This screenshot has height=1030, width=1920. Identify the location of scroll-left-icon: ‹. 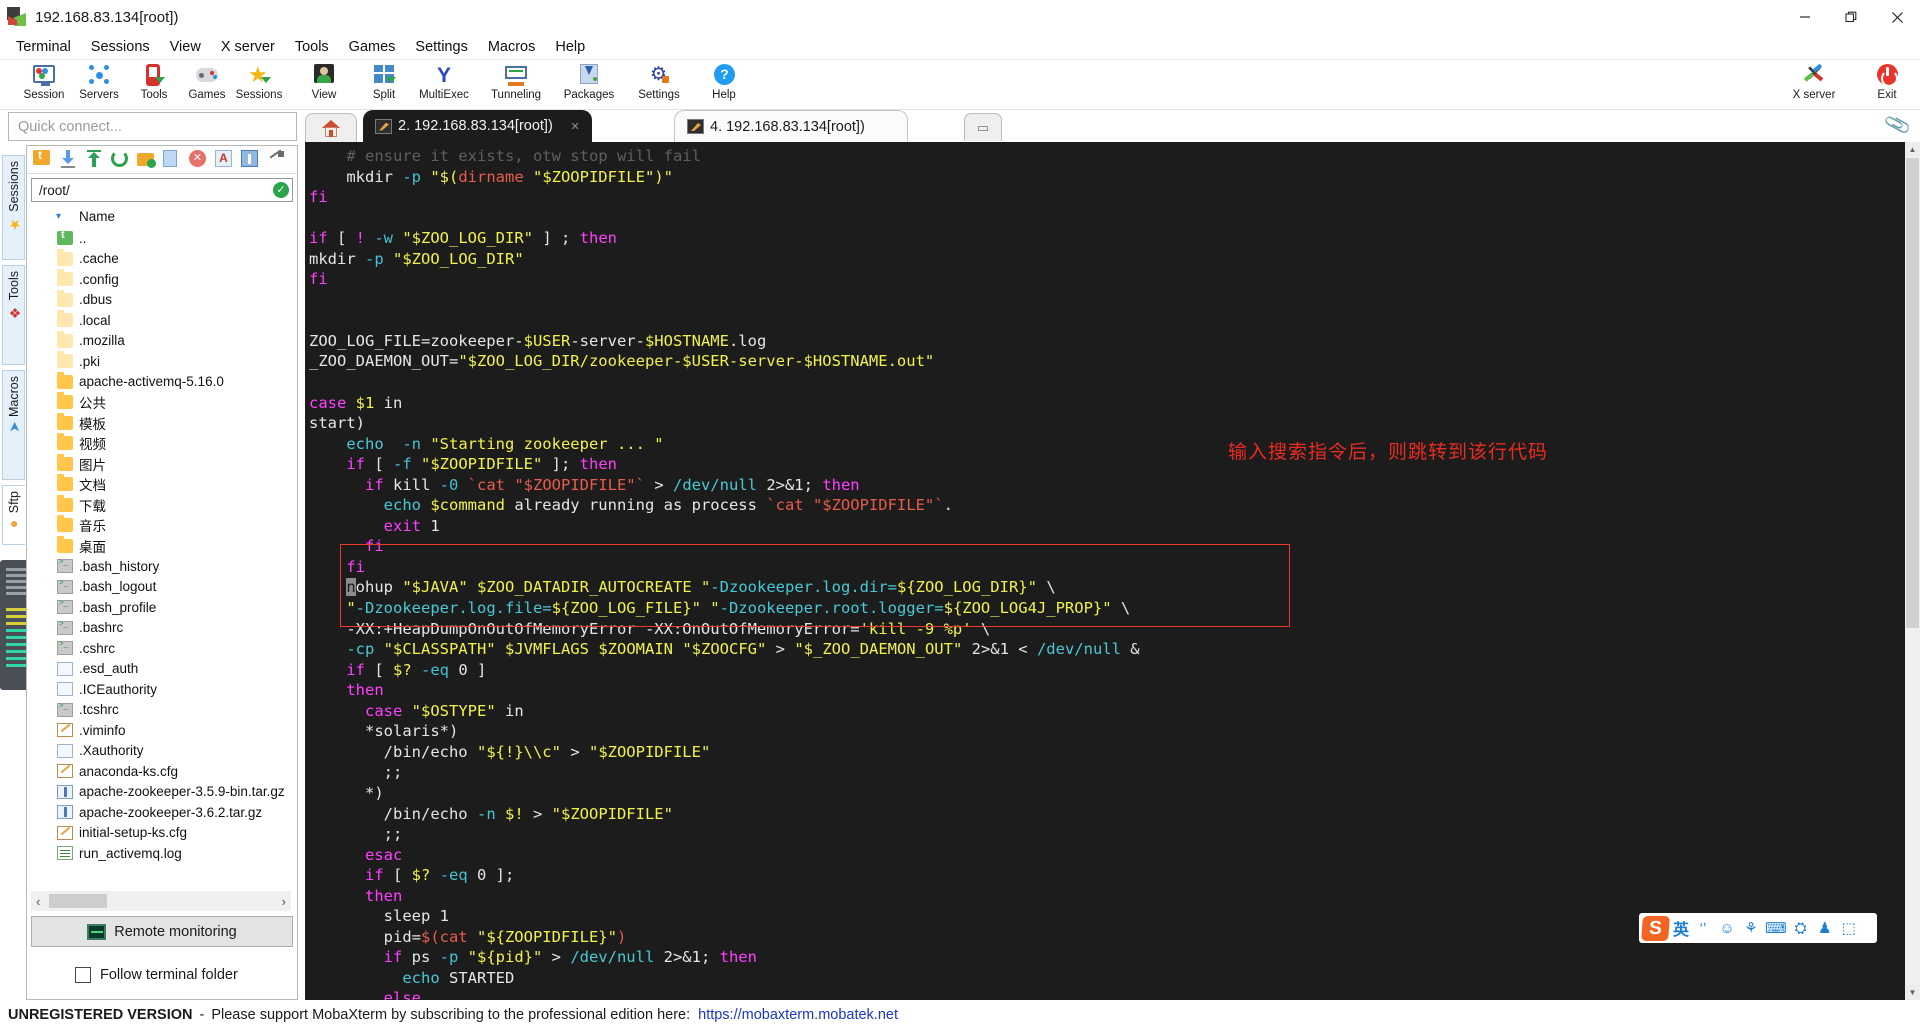
(38, 901).